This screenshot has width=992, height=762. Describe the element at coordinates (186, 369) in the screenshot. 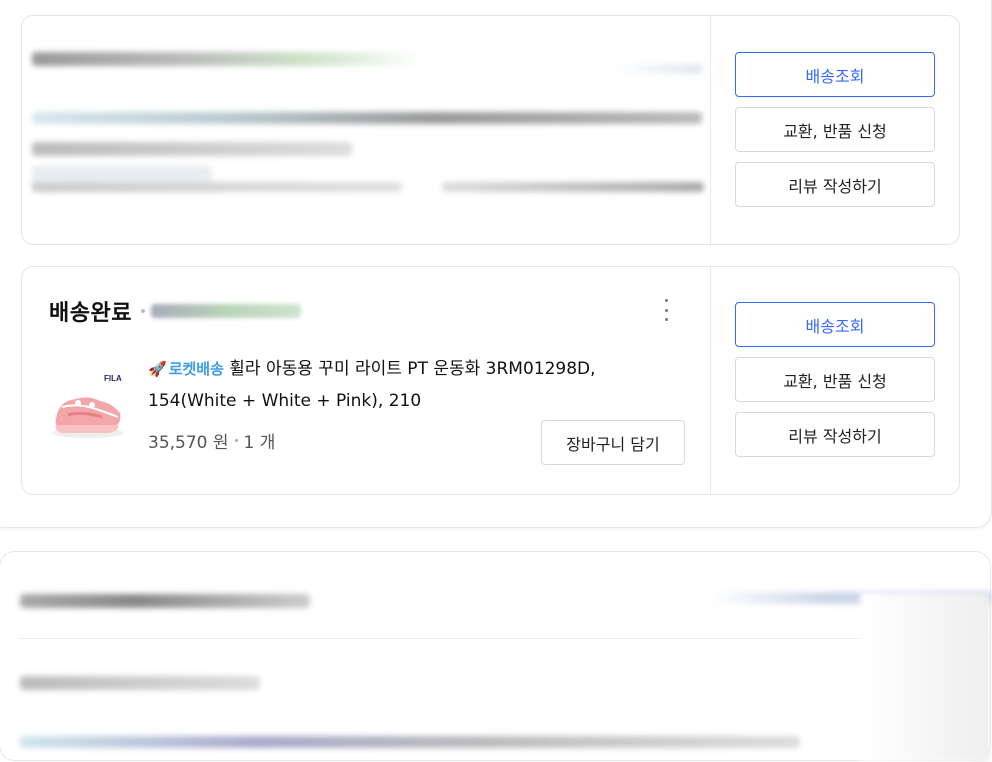

I see `rocket-delivery-badge: 🚀 로켓배송` at that location.